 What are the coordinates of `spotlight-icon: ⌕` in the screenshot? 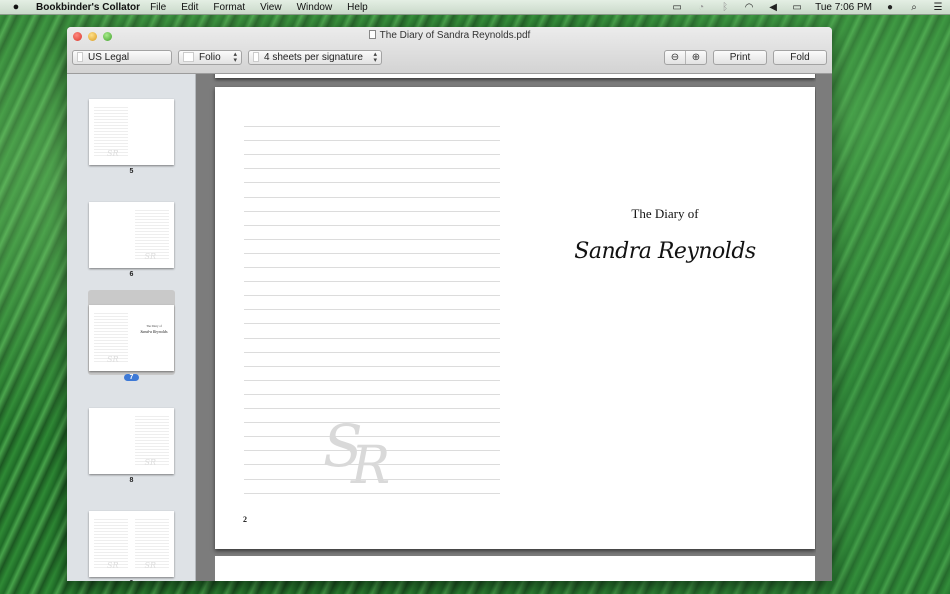 It's located at (914, 7).